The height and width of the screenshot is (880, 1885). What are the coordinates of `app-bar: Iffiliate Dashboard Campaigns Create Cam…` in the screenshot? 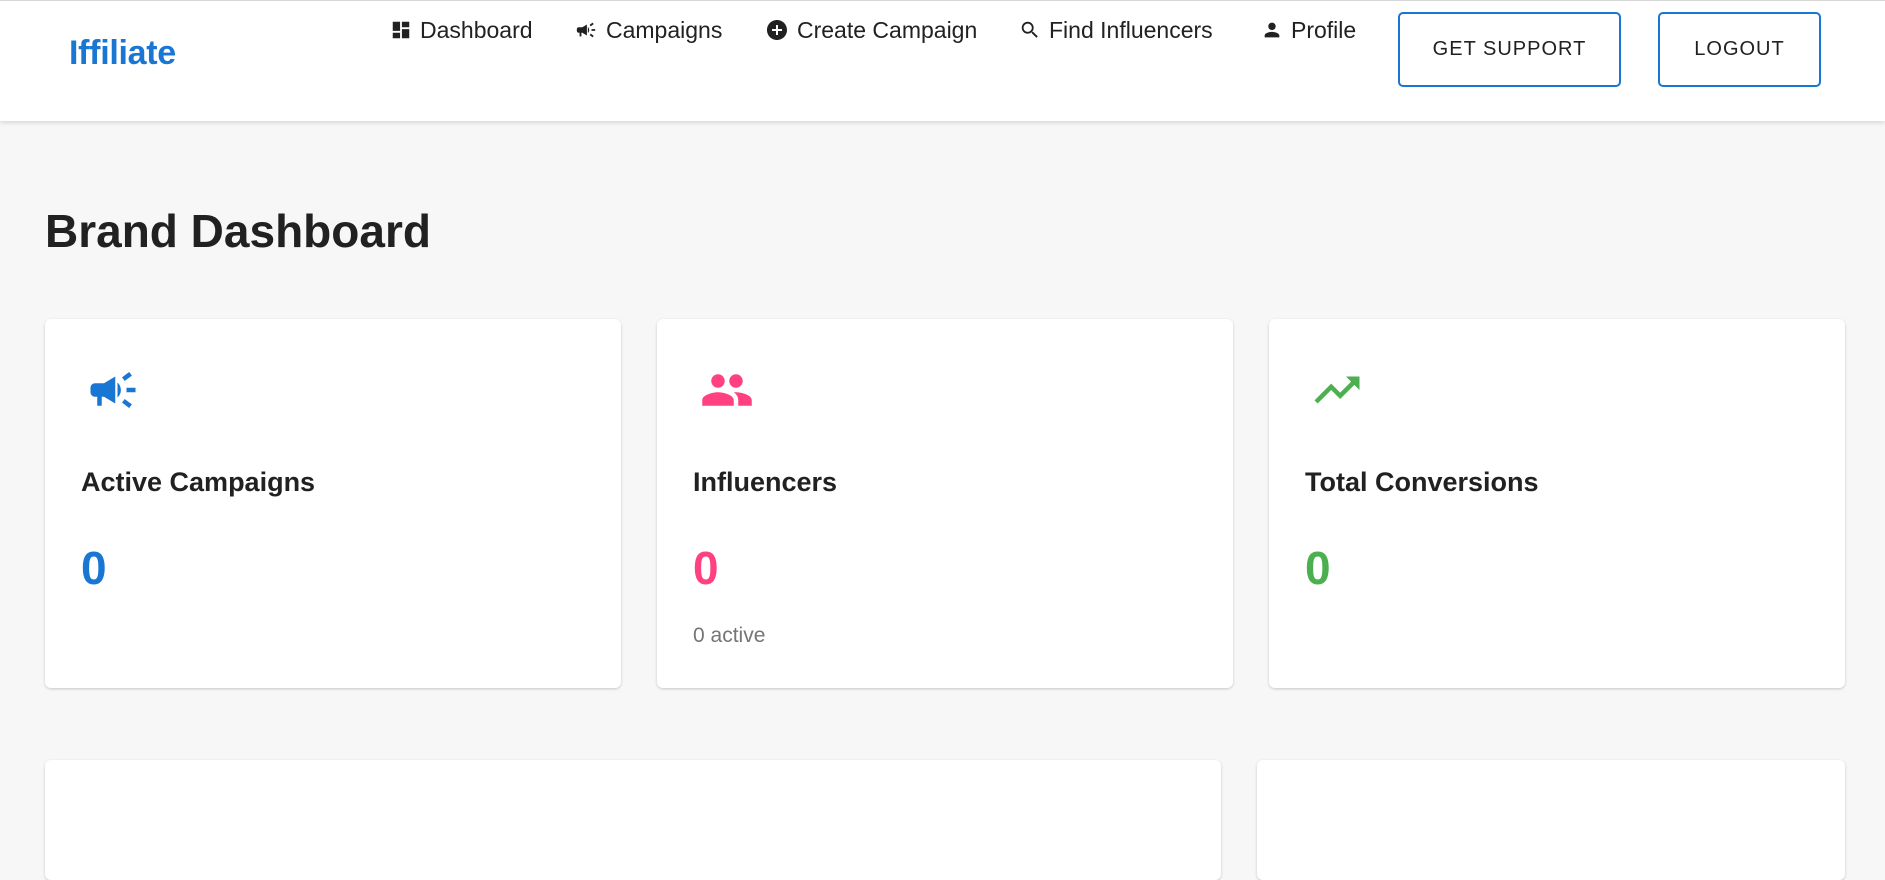 It's located at (942, 60).